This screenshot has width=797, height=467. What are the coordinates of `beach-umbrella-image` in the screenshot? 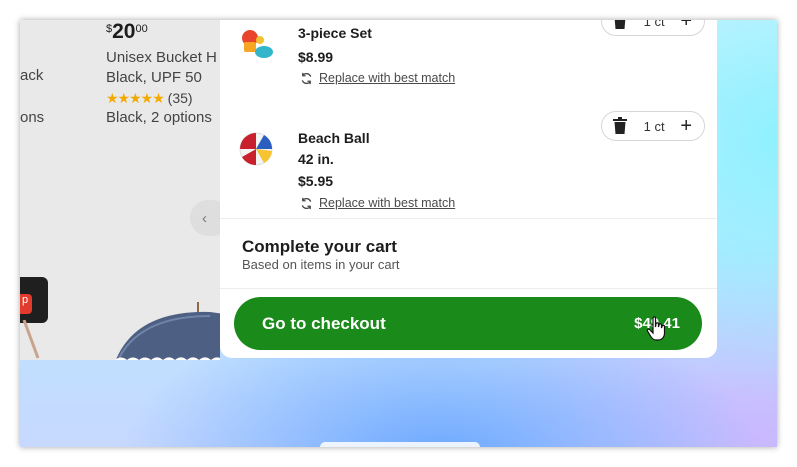 It's located at (167, 331).